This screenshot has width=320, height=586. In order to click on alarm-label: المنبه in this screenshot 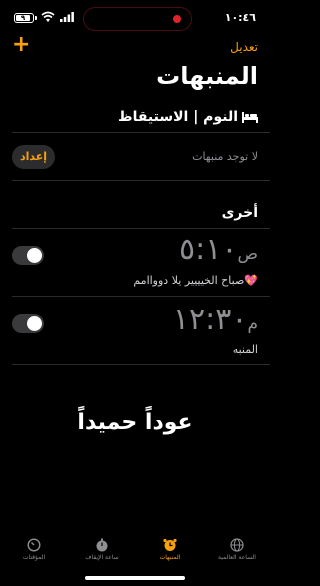, I will do `click(245, 349)`.